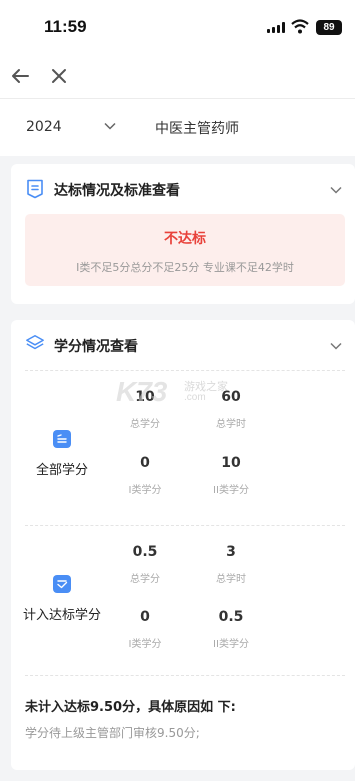 The height and width of the screenshot is (781, 355). What do you see at coordinates (59, 76) in the screenshot?
I see `close-icon` at bounding box center [59, 76].